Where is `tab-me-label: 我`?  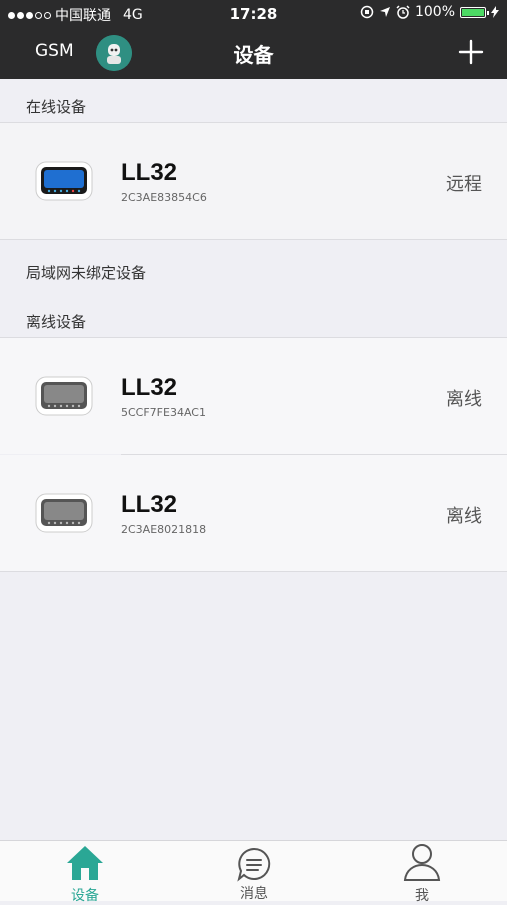 tab-me-label: 我 is located at coordinates (422, 896).